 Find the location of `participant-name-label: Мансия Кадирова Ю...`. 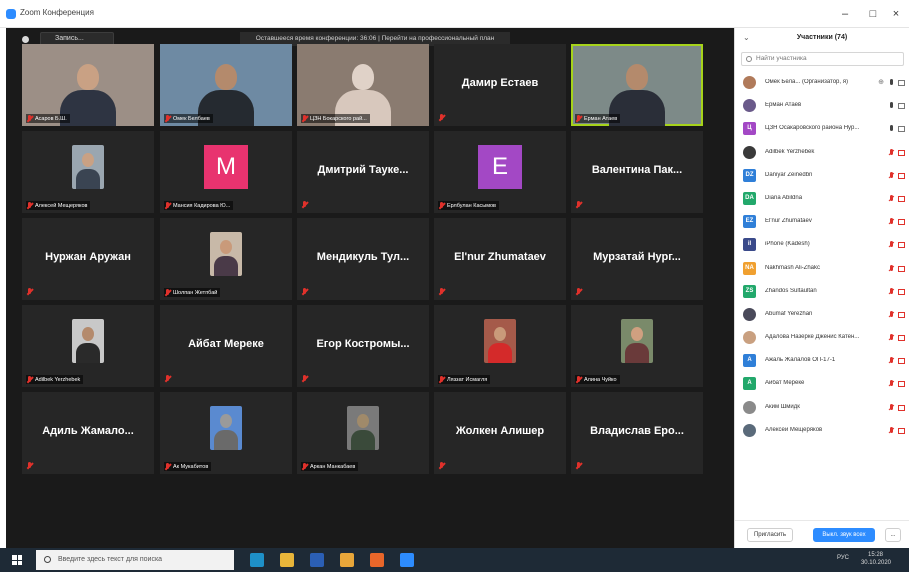

participant-name-label: Мансия Кадирова Ю... is located at coordinates (199, 205).